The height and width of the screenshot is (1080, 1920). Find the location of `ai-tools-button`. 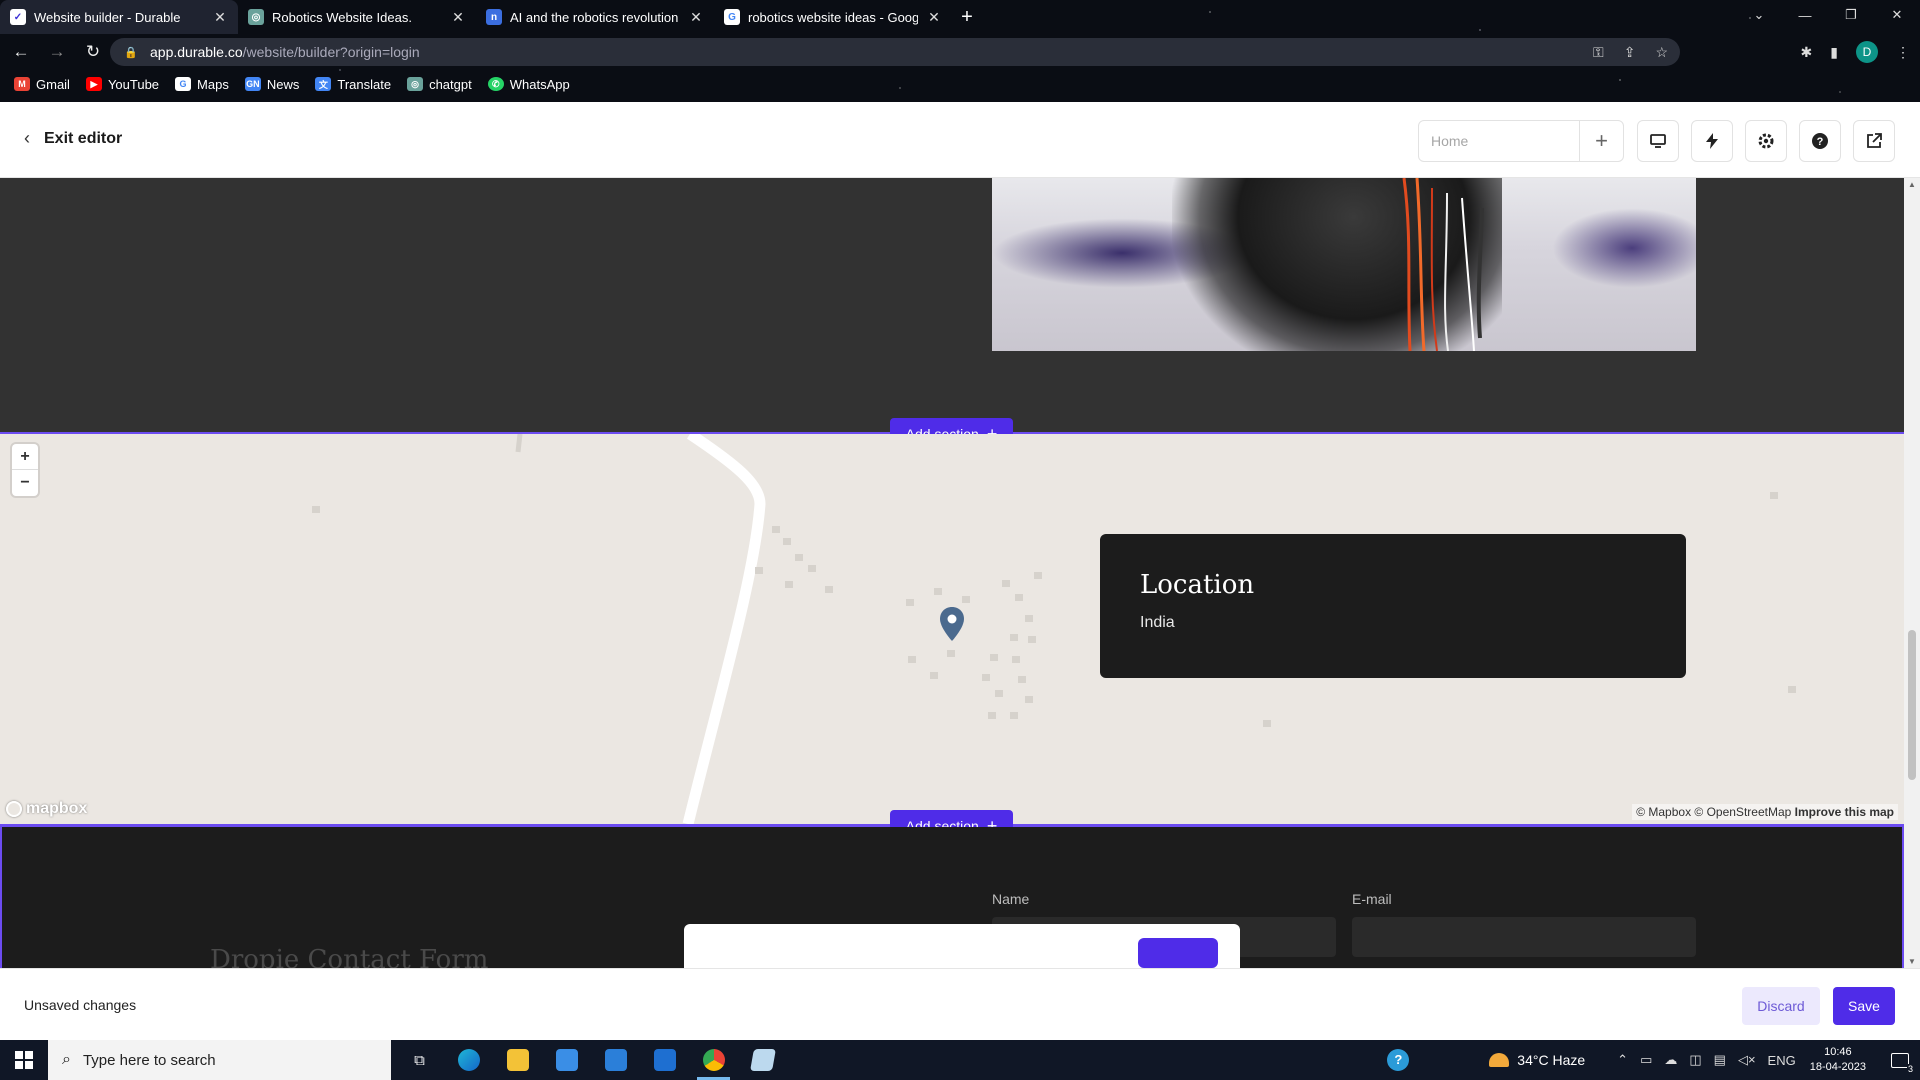

ai-tools-button is located at coordinates (1712, 141).